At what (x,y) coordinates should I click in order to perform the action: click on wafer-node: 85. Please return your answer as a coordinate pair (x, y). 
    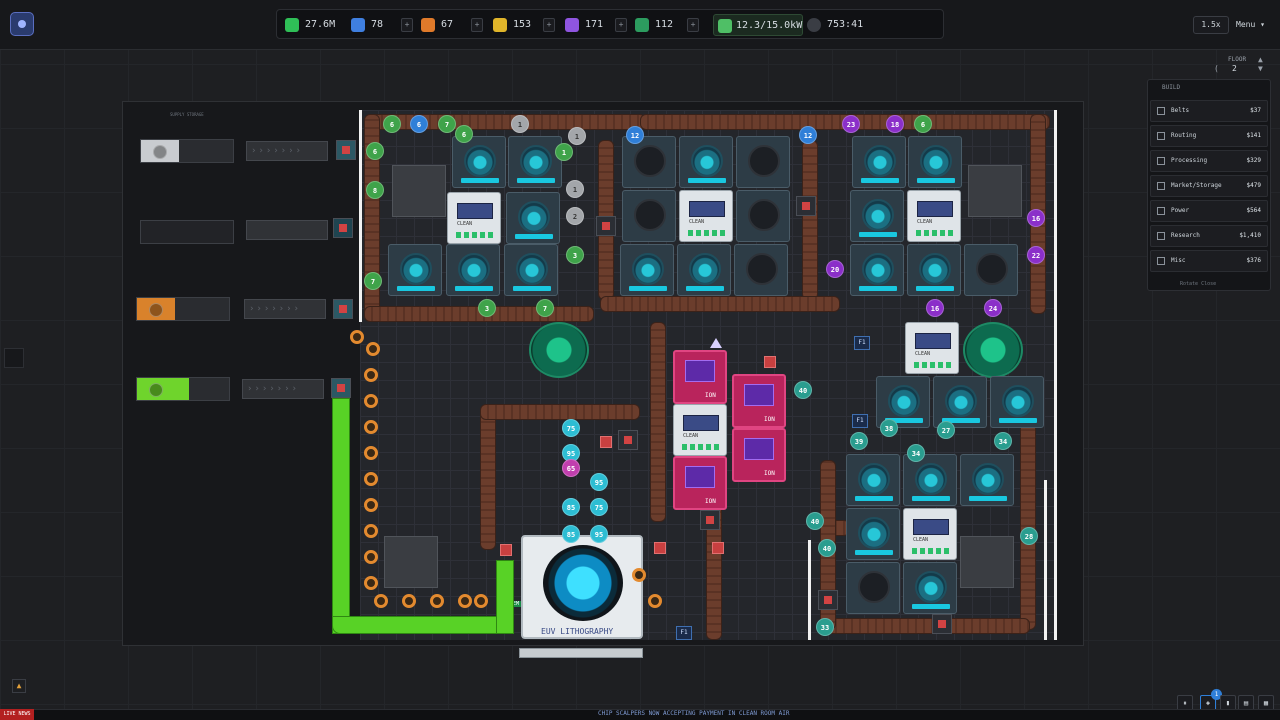
    Looking at the image, I should click on (571, 507).